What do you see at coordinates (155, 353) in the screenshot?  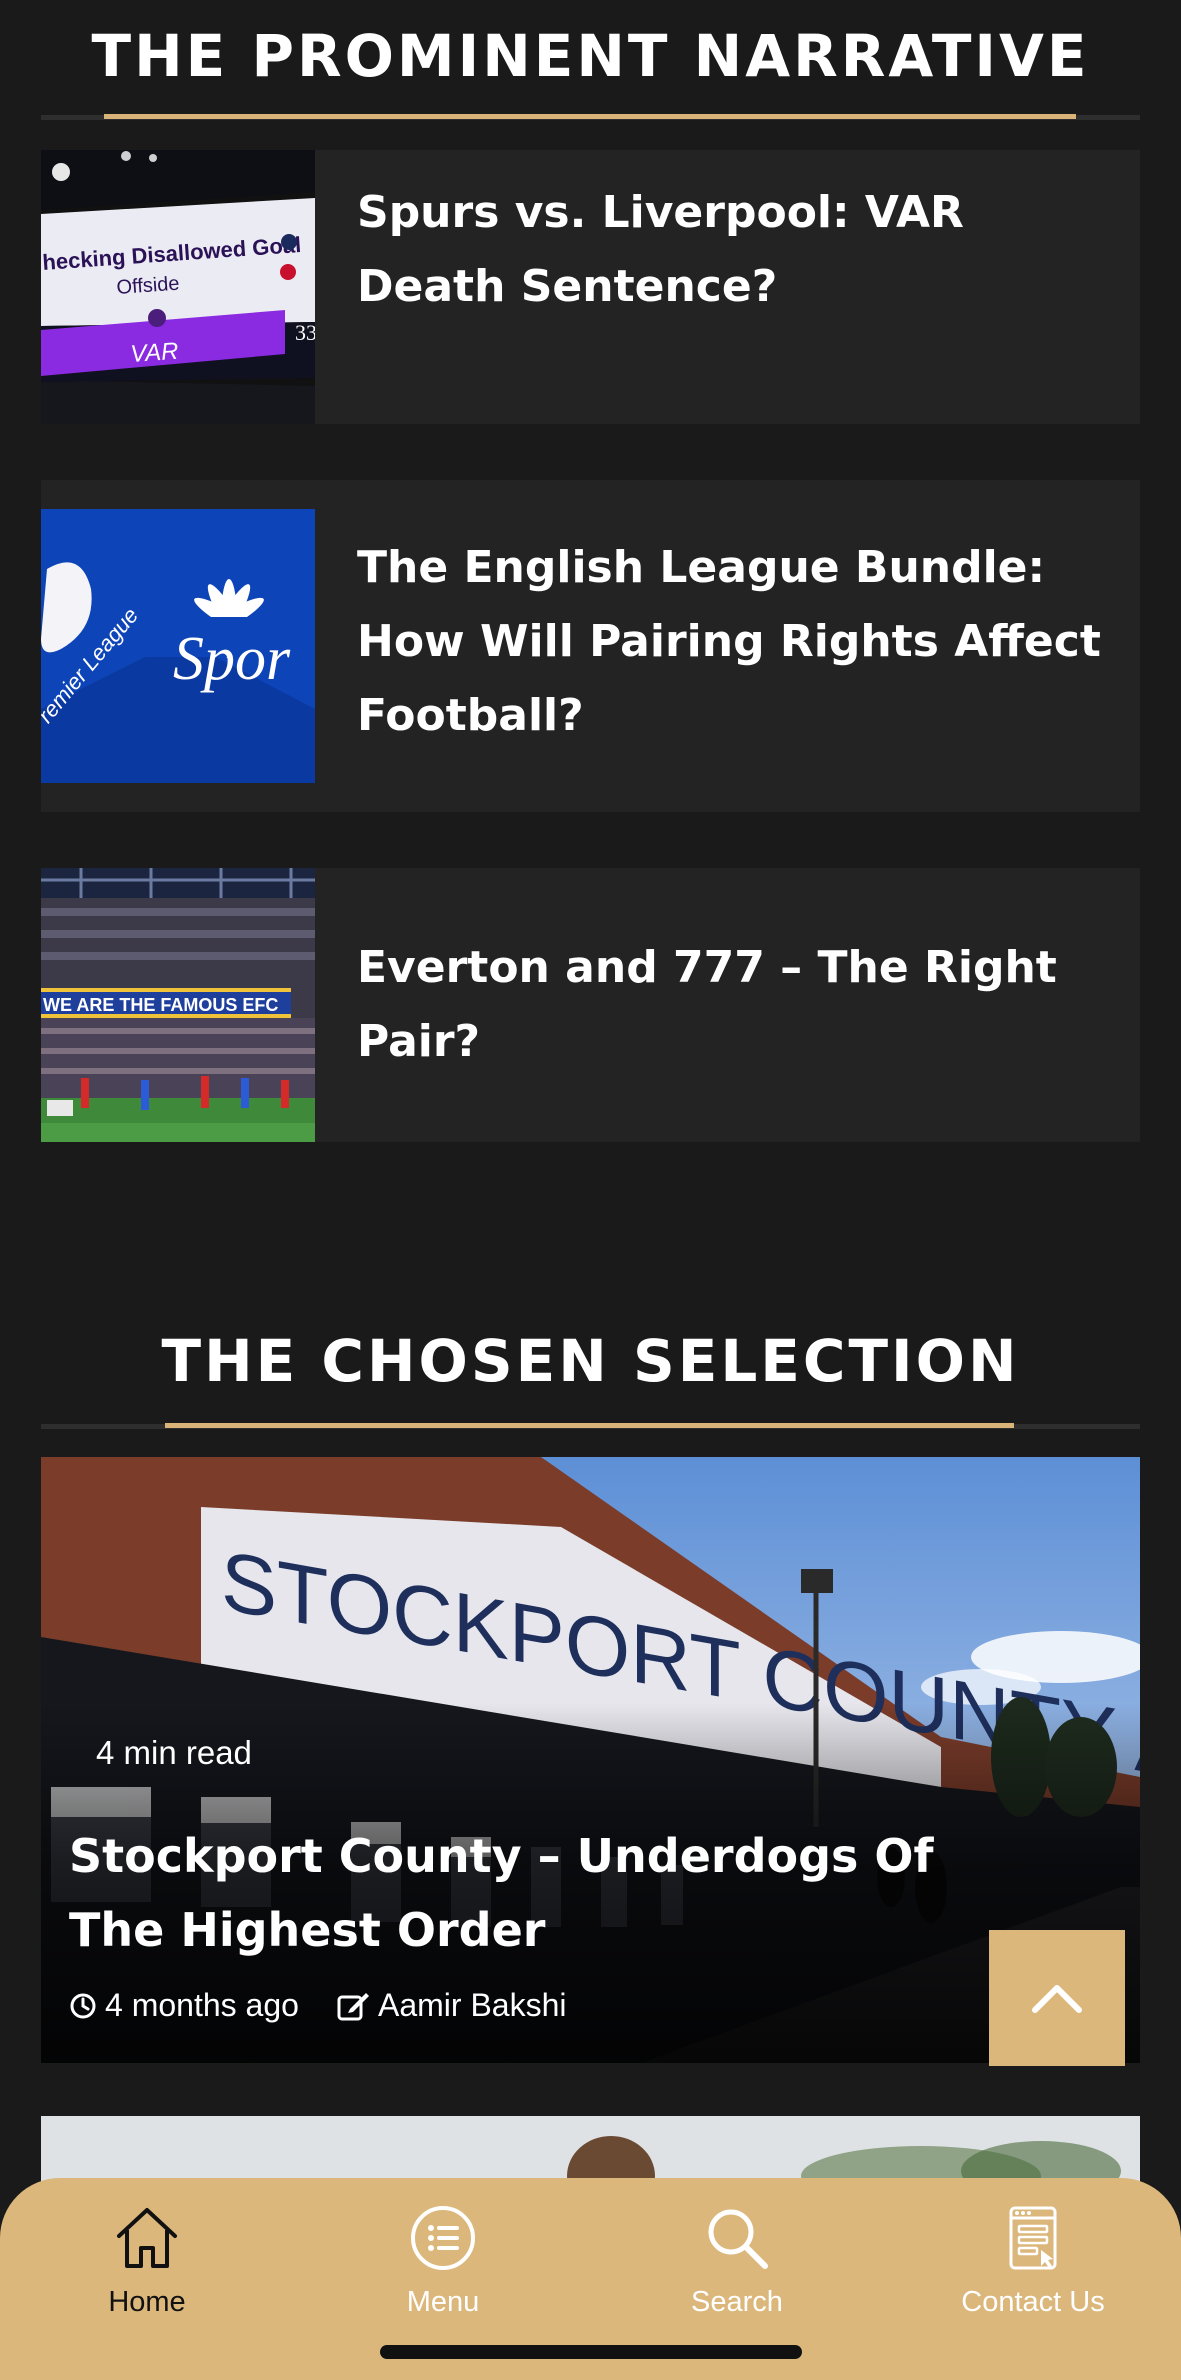 I see `thumb-text-var: VAR` at bounding box center [155, 353].